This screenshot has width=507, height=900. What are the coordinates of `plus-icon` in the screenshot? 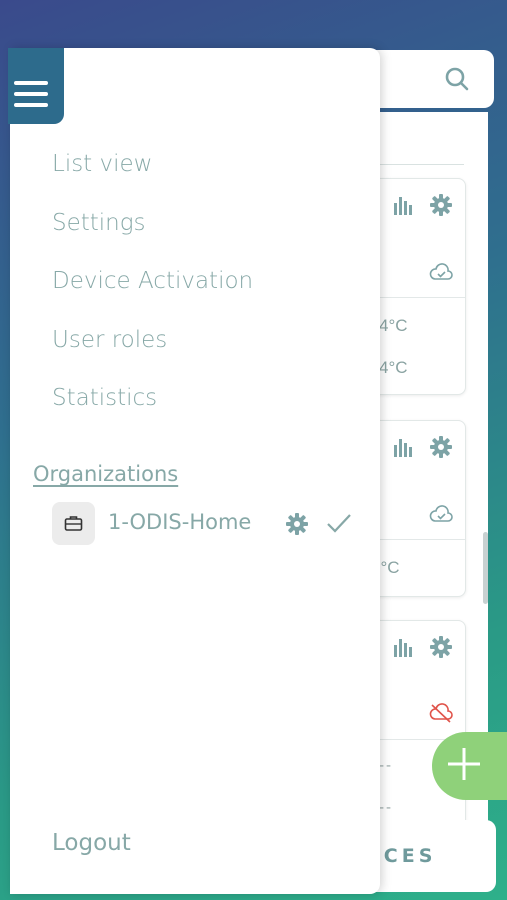 It's located at (464, 766).